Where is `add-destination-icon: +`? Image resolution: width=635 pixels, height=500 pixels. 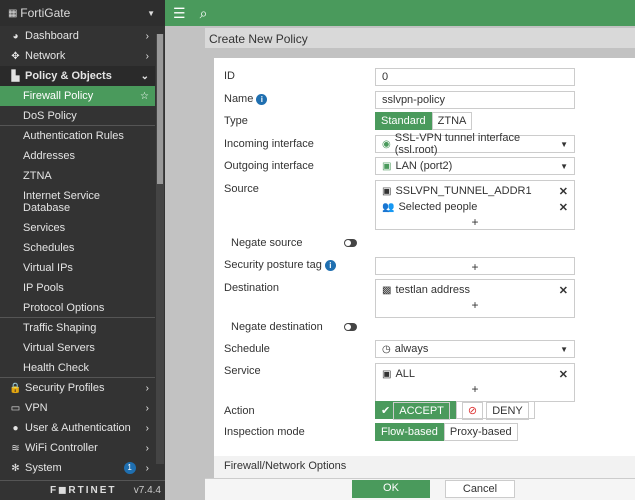 add-destination-icon: + is located at coordinates (475, 305).